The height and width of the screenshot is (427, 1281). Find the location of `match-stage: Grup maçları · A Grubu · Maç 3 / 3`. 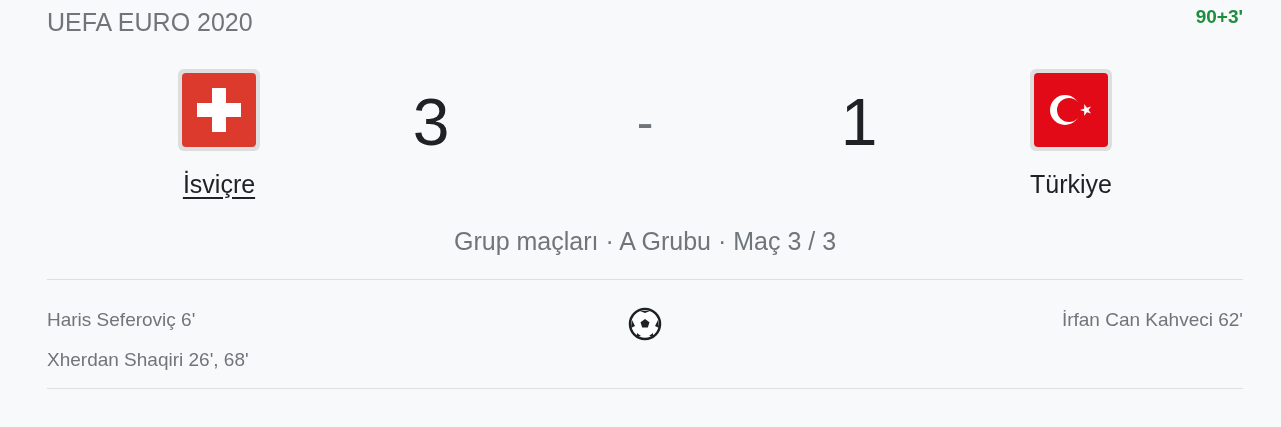

match-stage: Grup maçları · A Grubu · Maç 3 / 3 is located at coordinates (645, 241).